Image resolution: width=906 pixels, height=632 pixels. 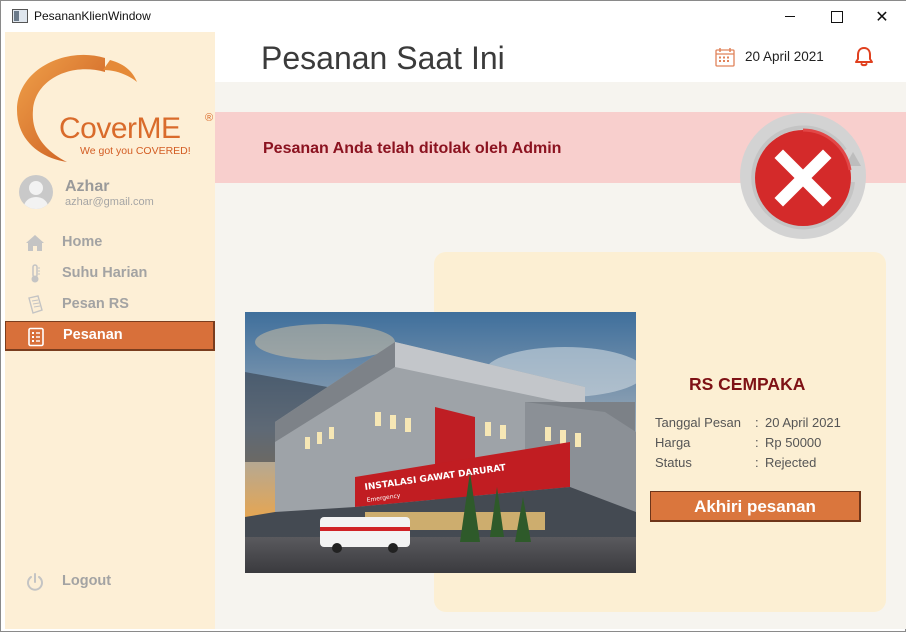 I want to click on sidebar-item-suhu-harian: Suhu Harian, so click(x=110, y=274).